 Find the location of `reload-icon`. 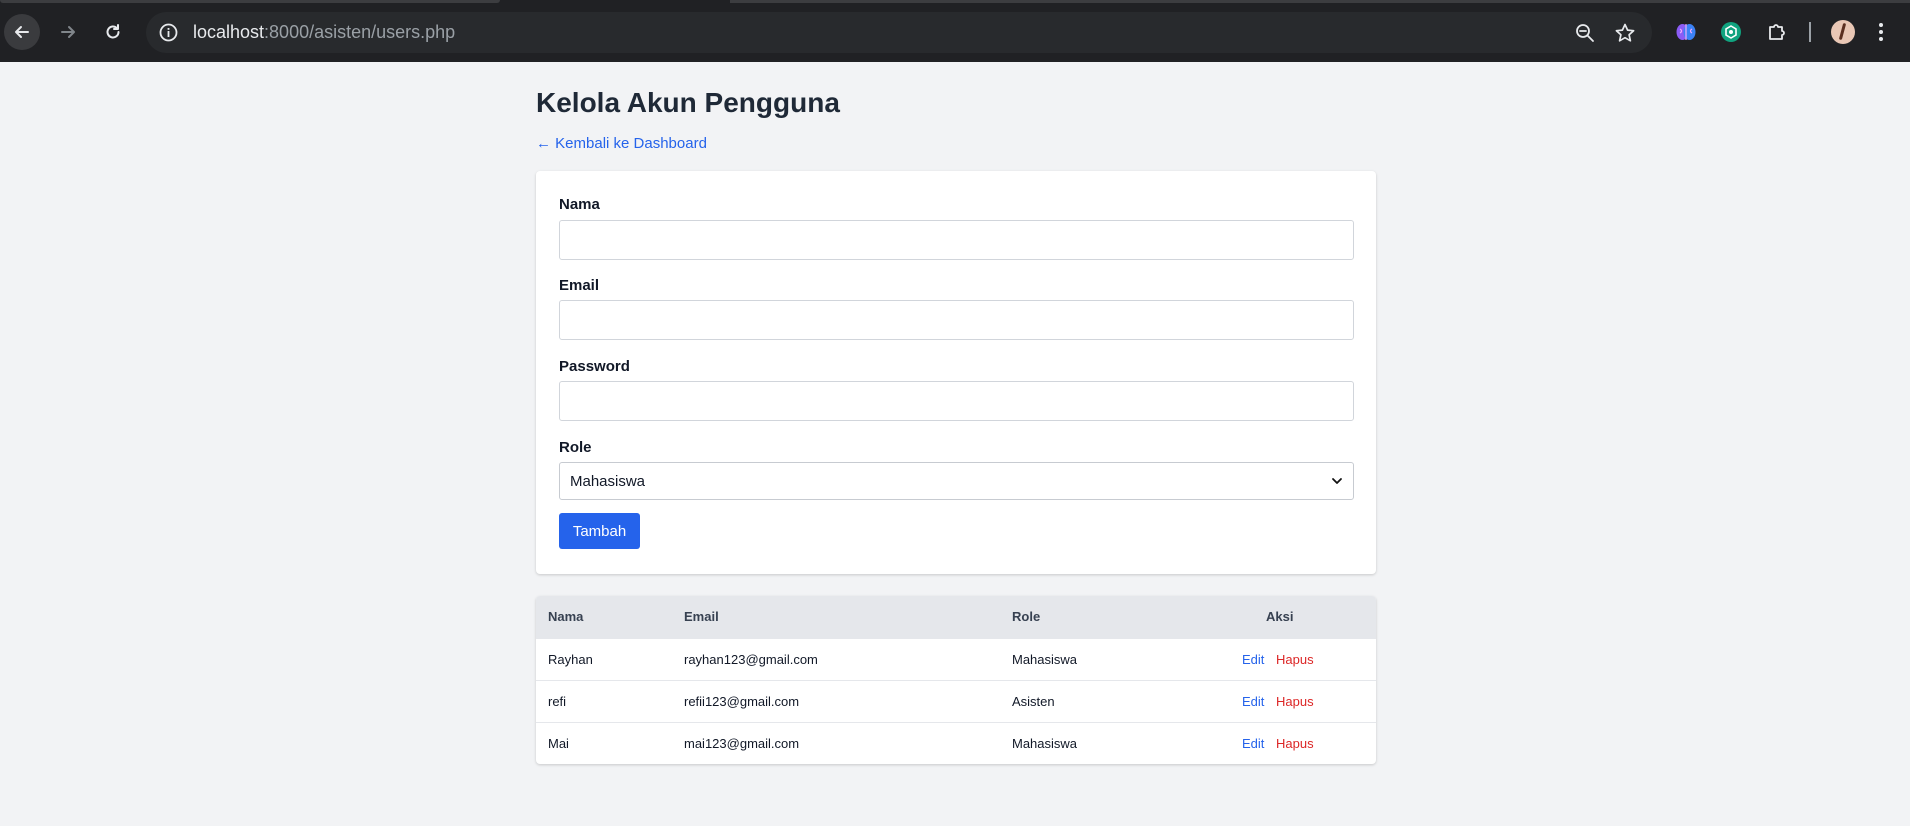

reload-icon is located at coordinates (113, 31).